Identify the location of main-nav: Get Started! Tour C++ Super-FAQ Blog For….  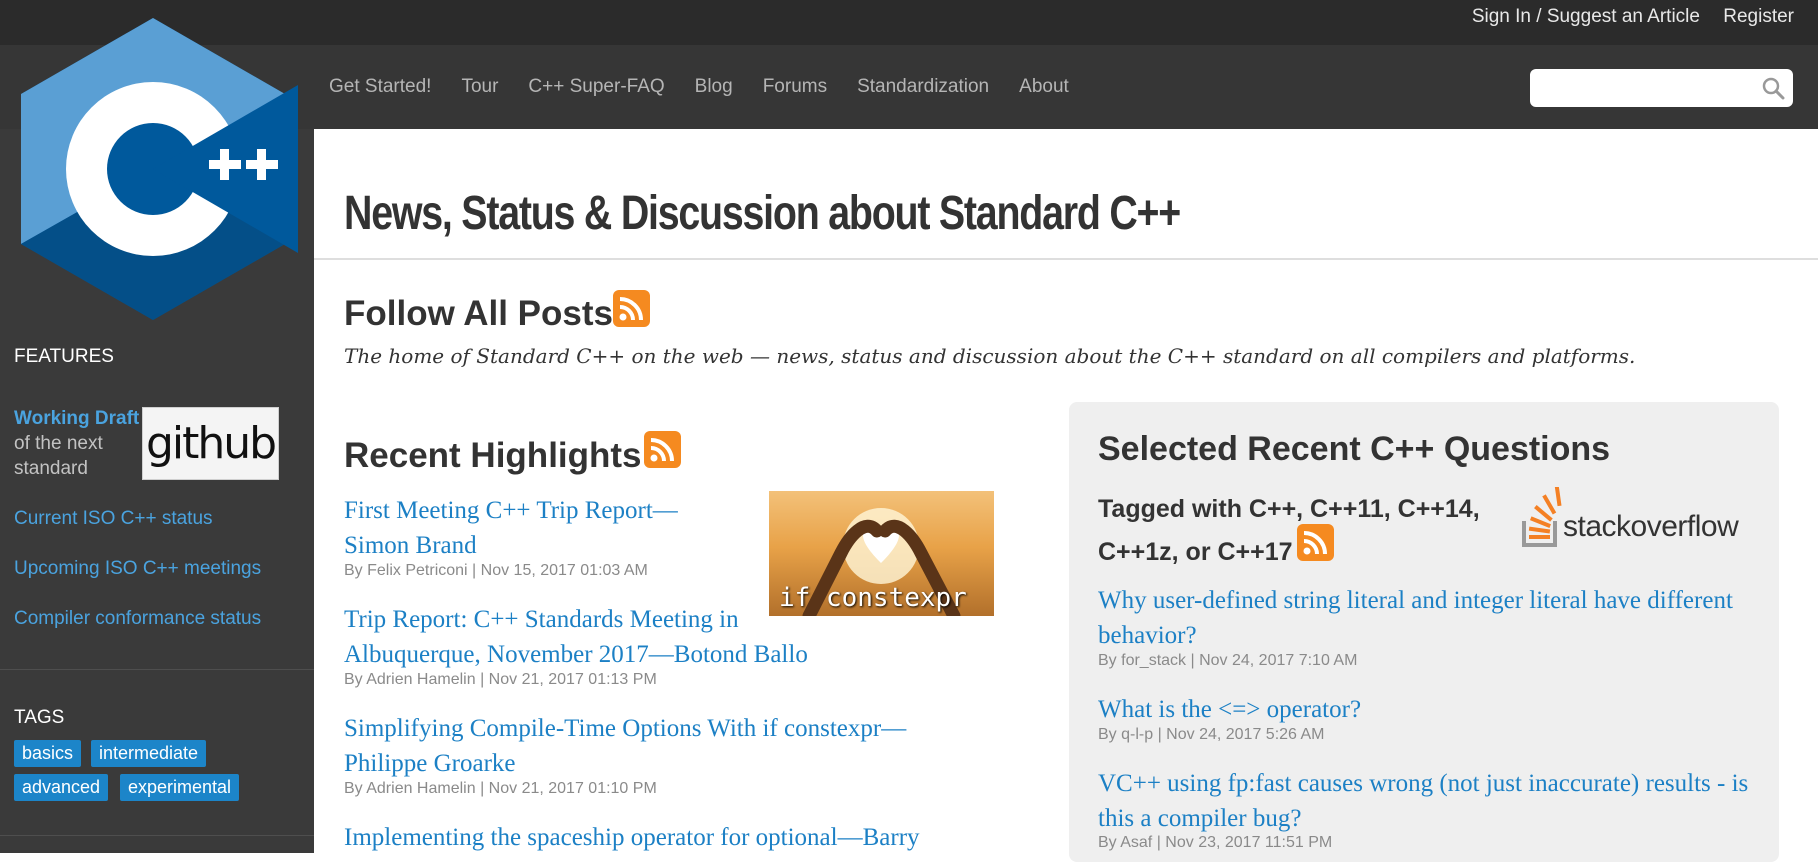
(699, 87).